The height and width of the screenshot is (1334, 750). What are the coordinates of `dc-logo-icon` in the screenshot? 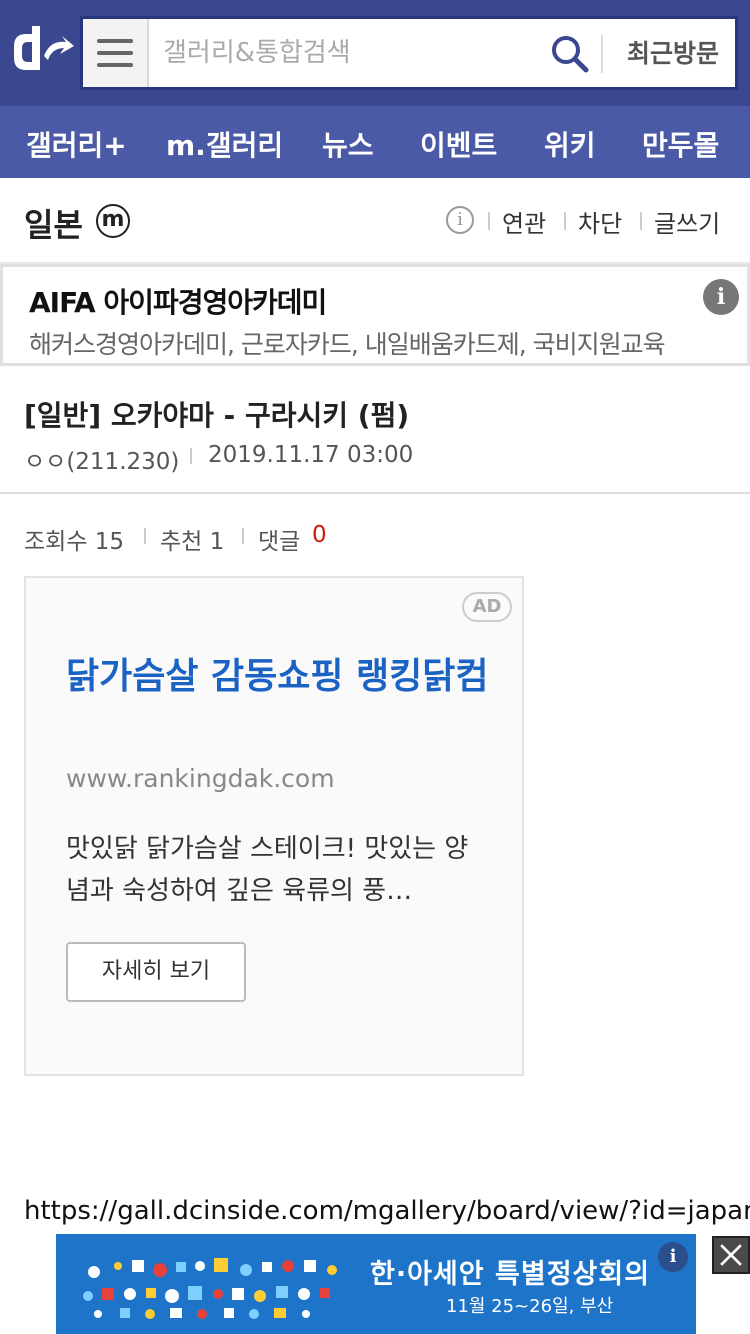 It's located at (43, 52).